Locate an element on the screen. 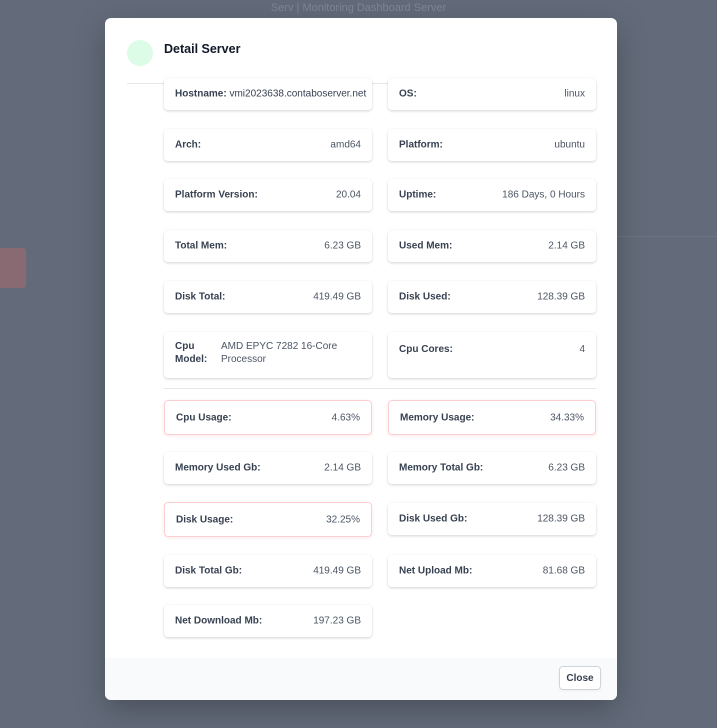 This screenshot has height=728, width=717. disk-used-card: Disk Used: 128.39 GB is located at coordinates (492, 297).